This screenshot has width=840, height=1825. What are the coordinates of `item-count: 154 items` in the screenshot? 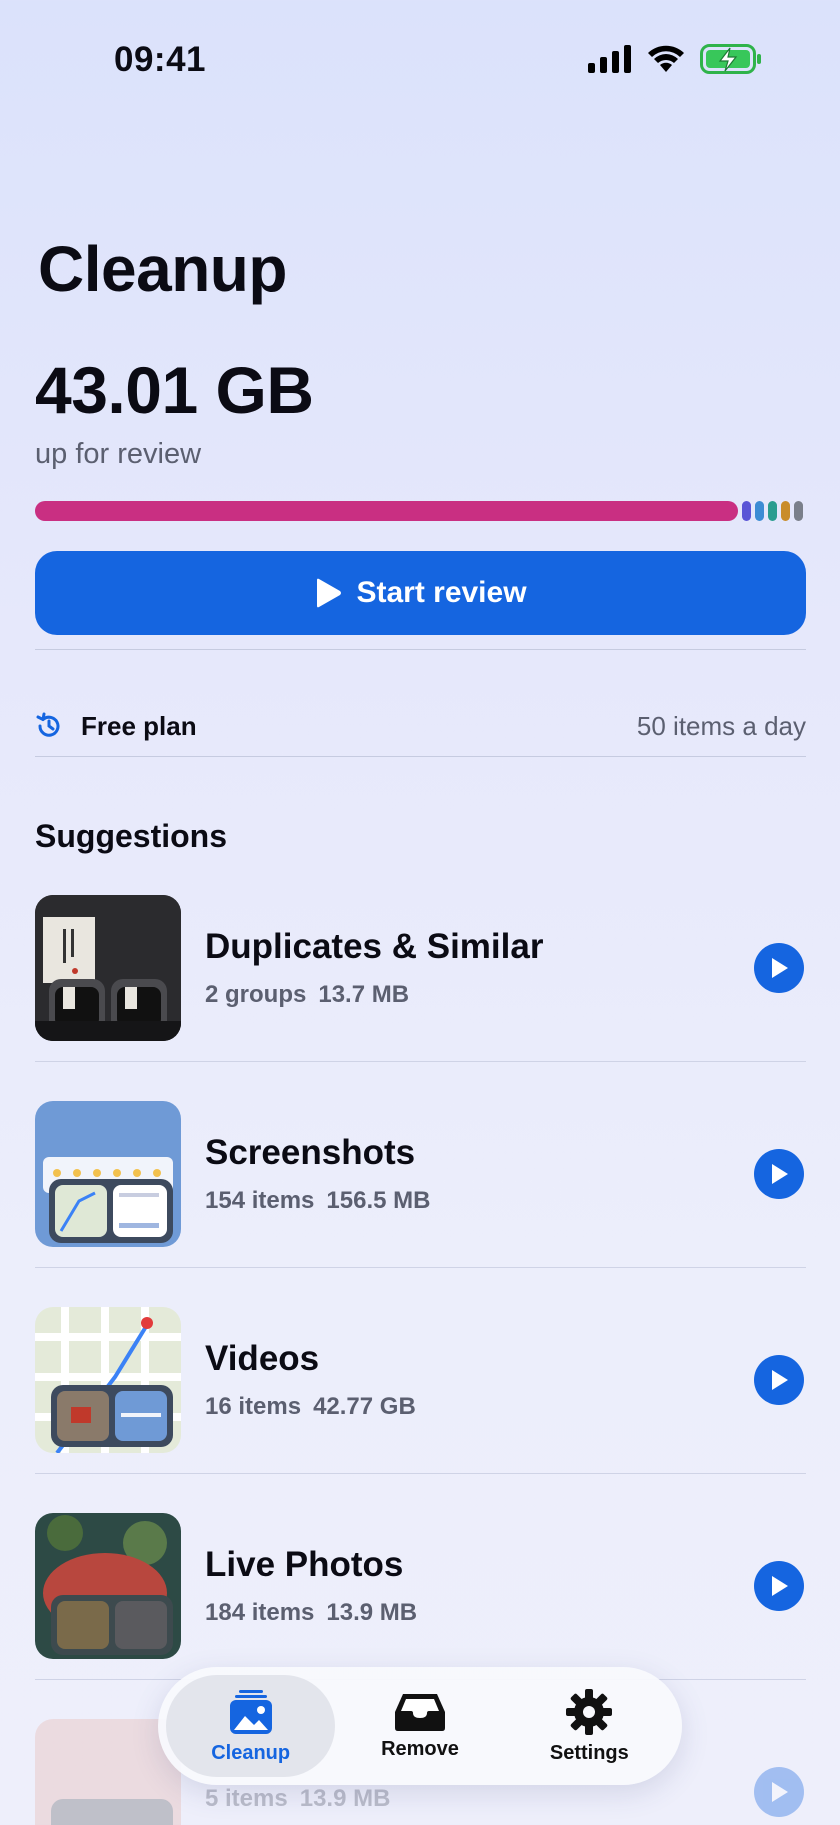 It's located at (260, 1200).